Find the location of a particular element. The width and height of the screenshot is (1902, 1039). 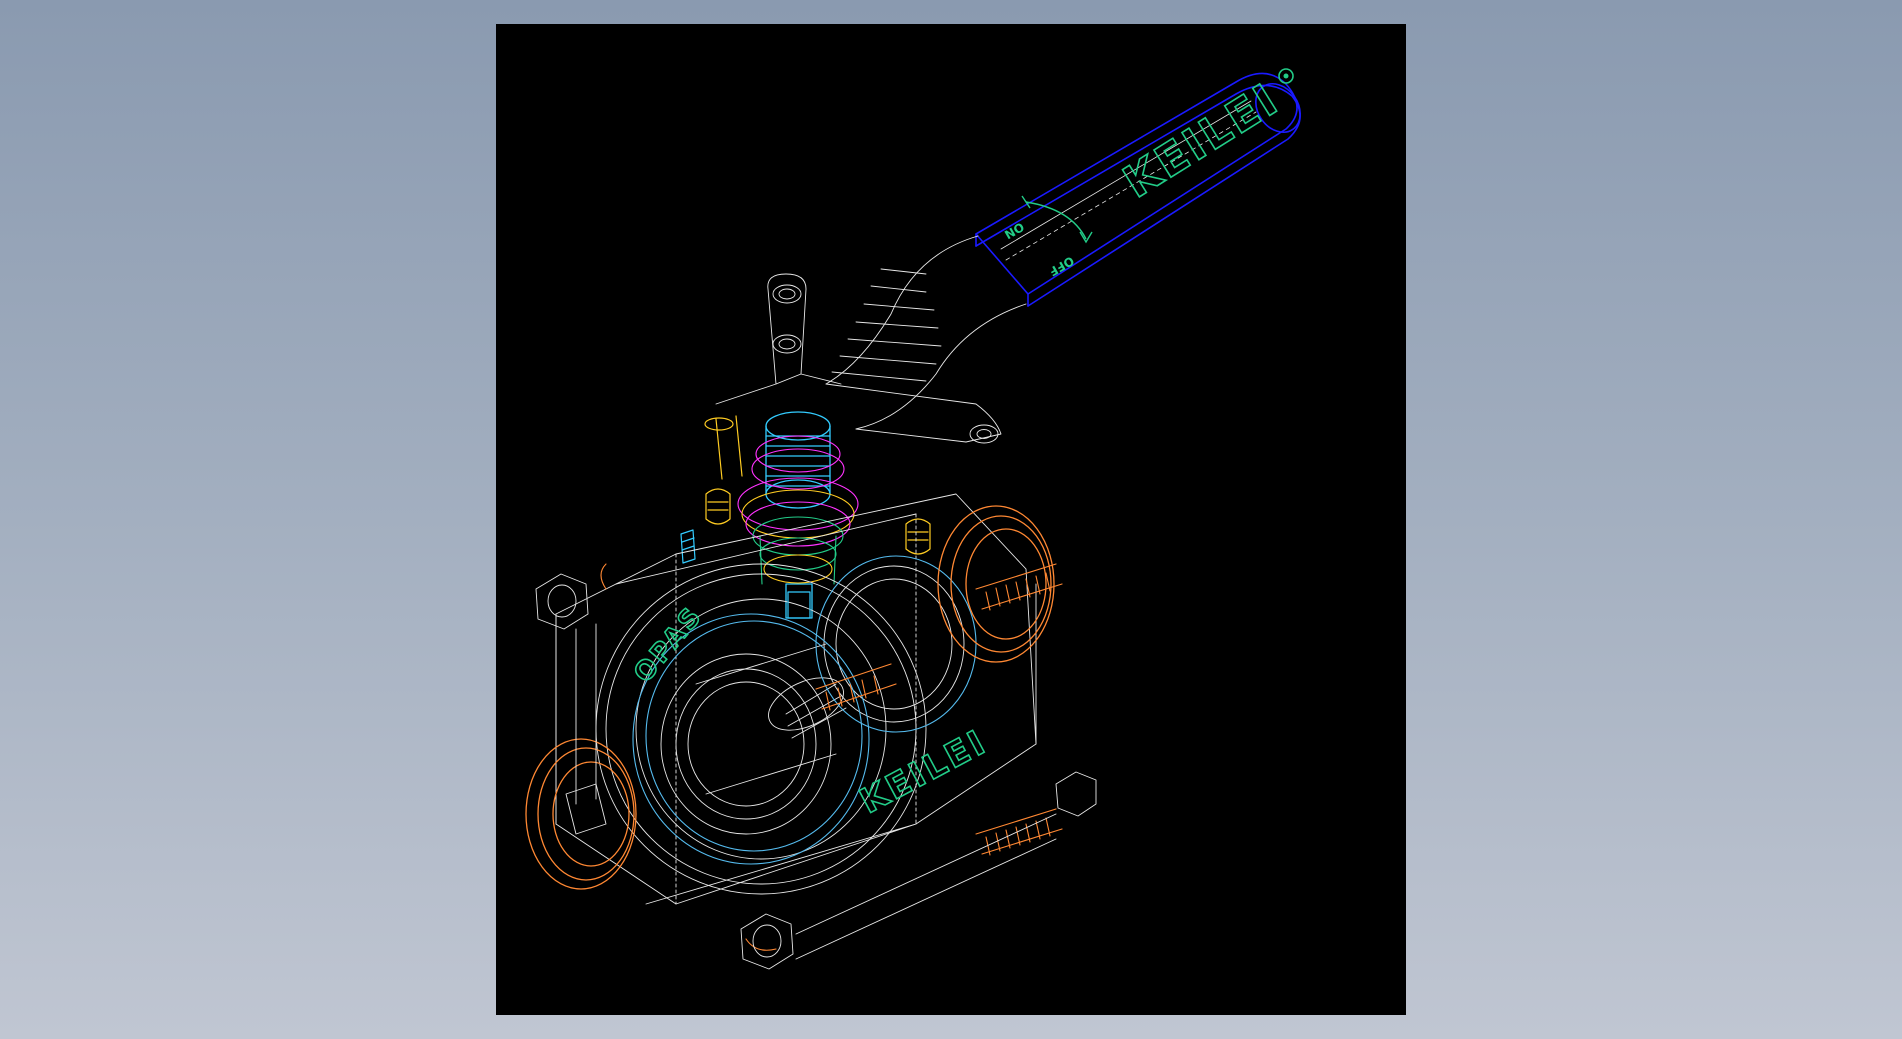

handle-brand-text: KEILEI is located at coordinates (1202, 140).